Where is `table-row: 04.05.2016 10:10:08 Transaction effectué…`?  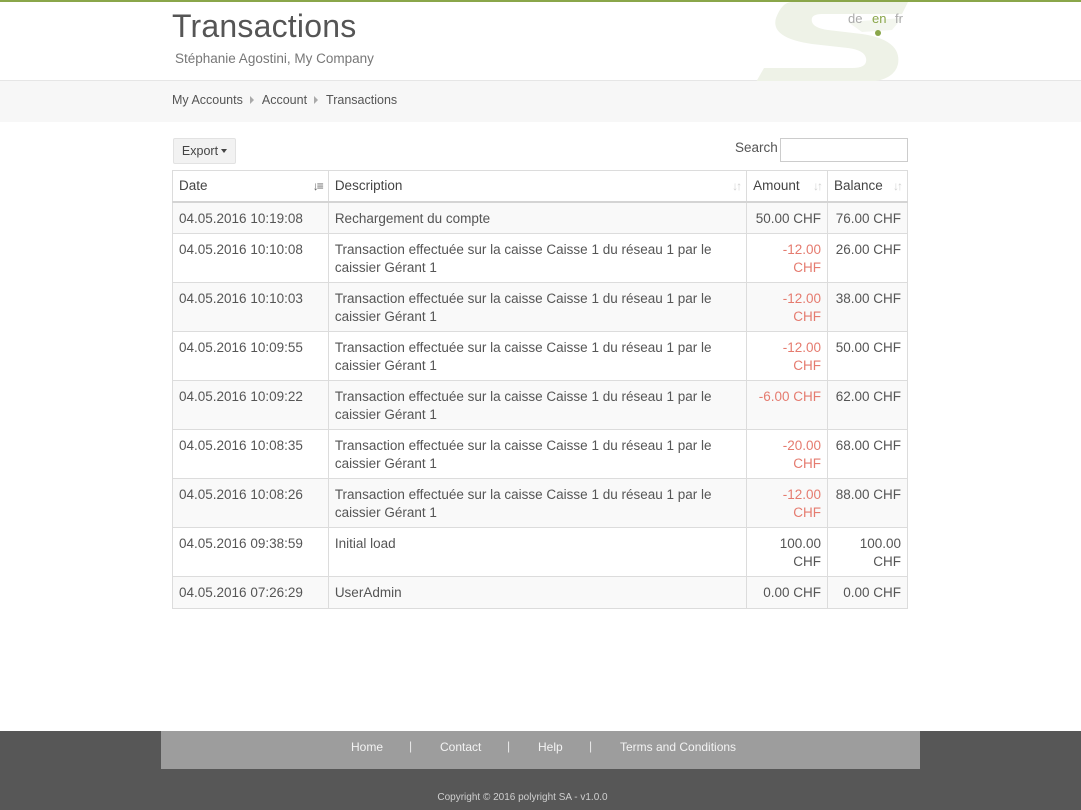 table-row: 04.05.2016 10:10:08 Transaction effectué… is located at coordinates (540, 258).